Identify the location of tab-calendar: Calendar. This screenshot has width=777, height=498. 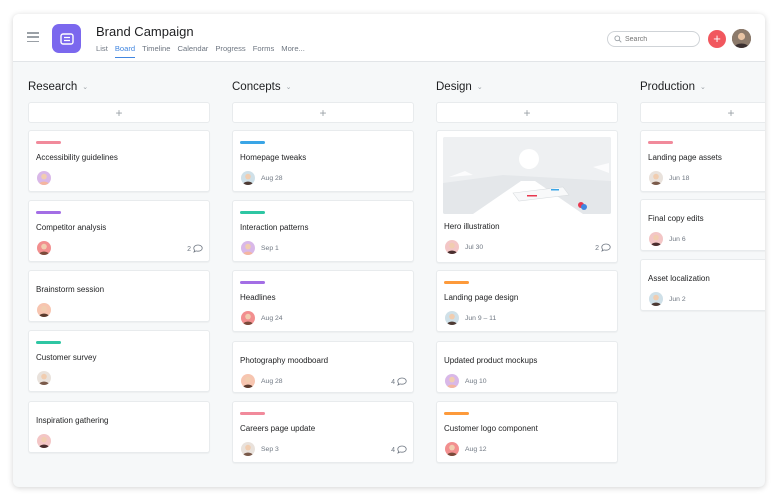
(193, 51).